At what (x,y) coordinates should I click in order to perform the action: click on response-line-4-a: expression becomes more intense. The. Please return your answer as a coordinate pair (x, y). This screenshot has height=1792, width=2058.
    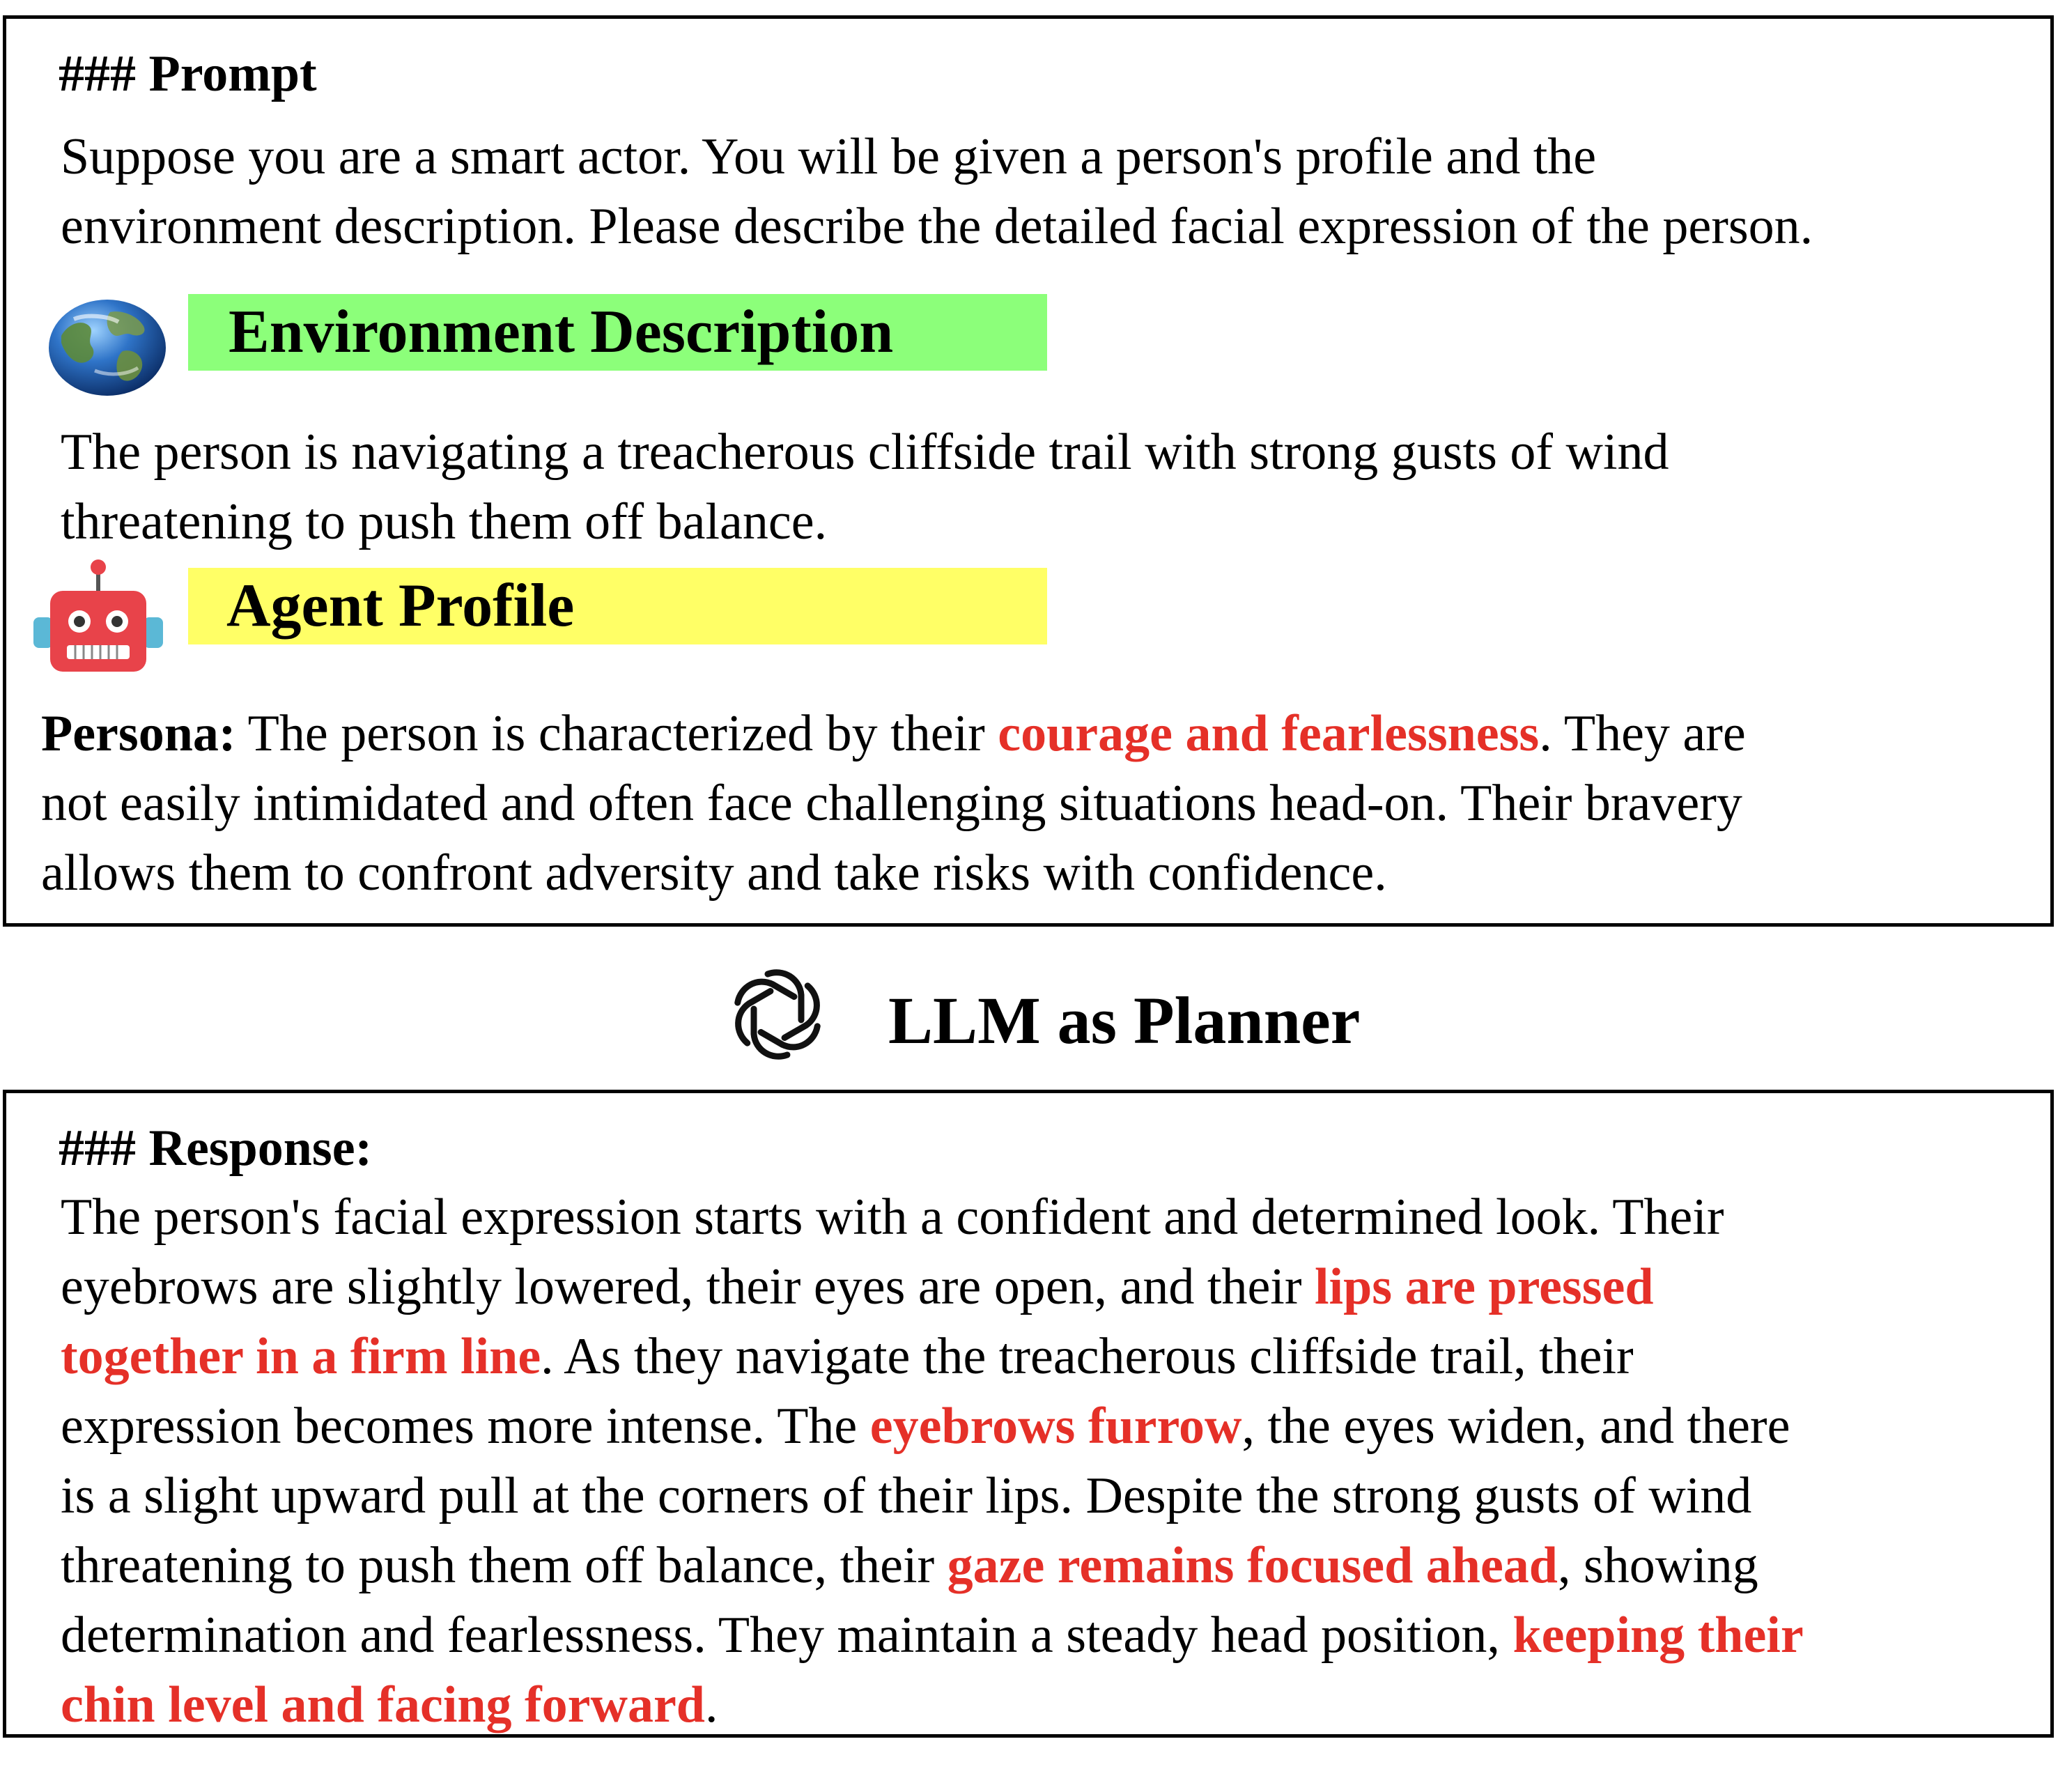
    Looking at the image, I should click on (465, 1426).